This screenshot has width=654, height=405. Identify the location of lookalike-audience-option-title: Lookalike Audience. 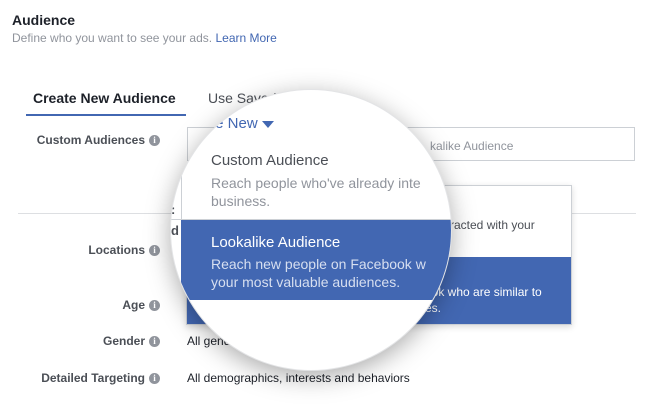
(275, 242).